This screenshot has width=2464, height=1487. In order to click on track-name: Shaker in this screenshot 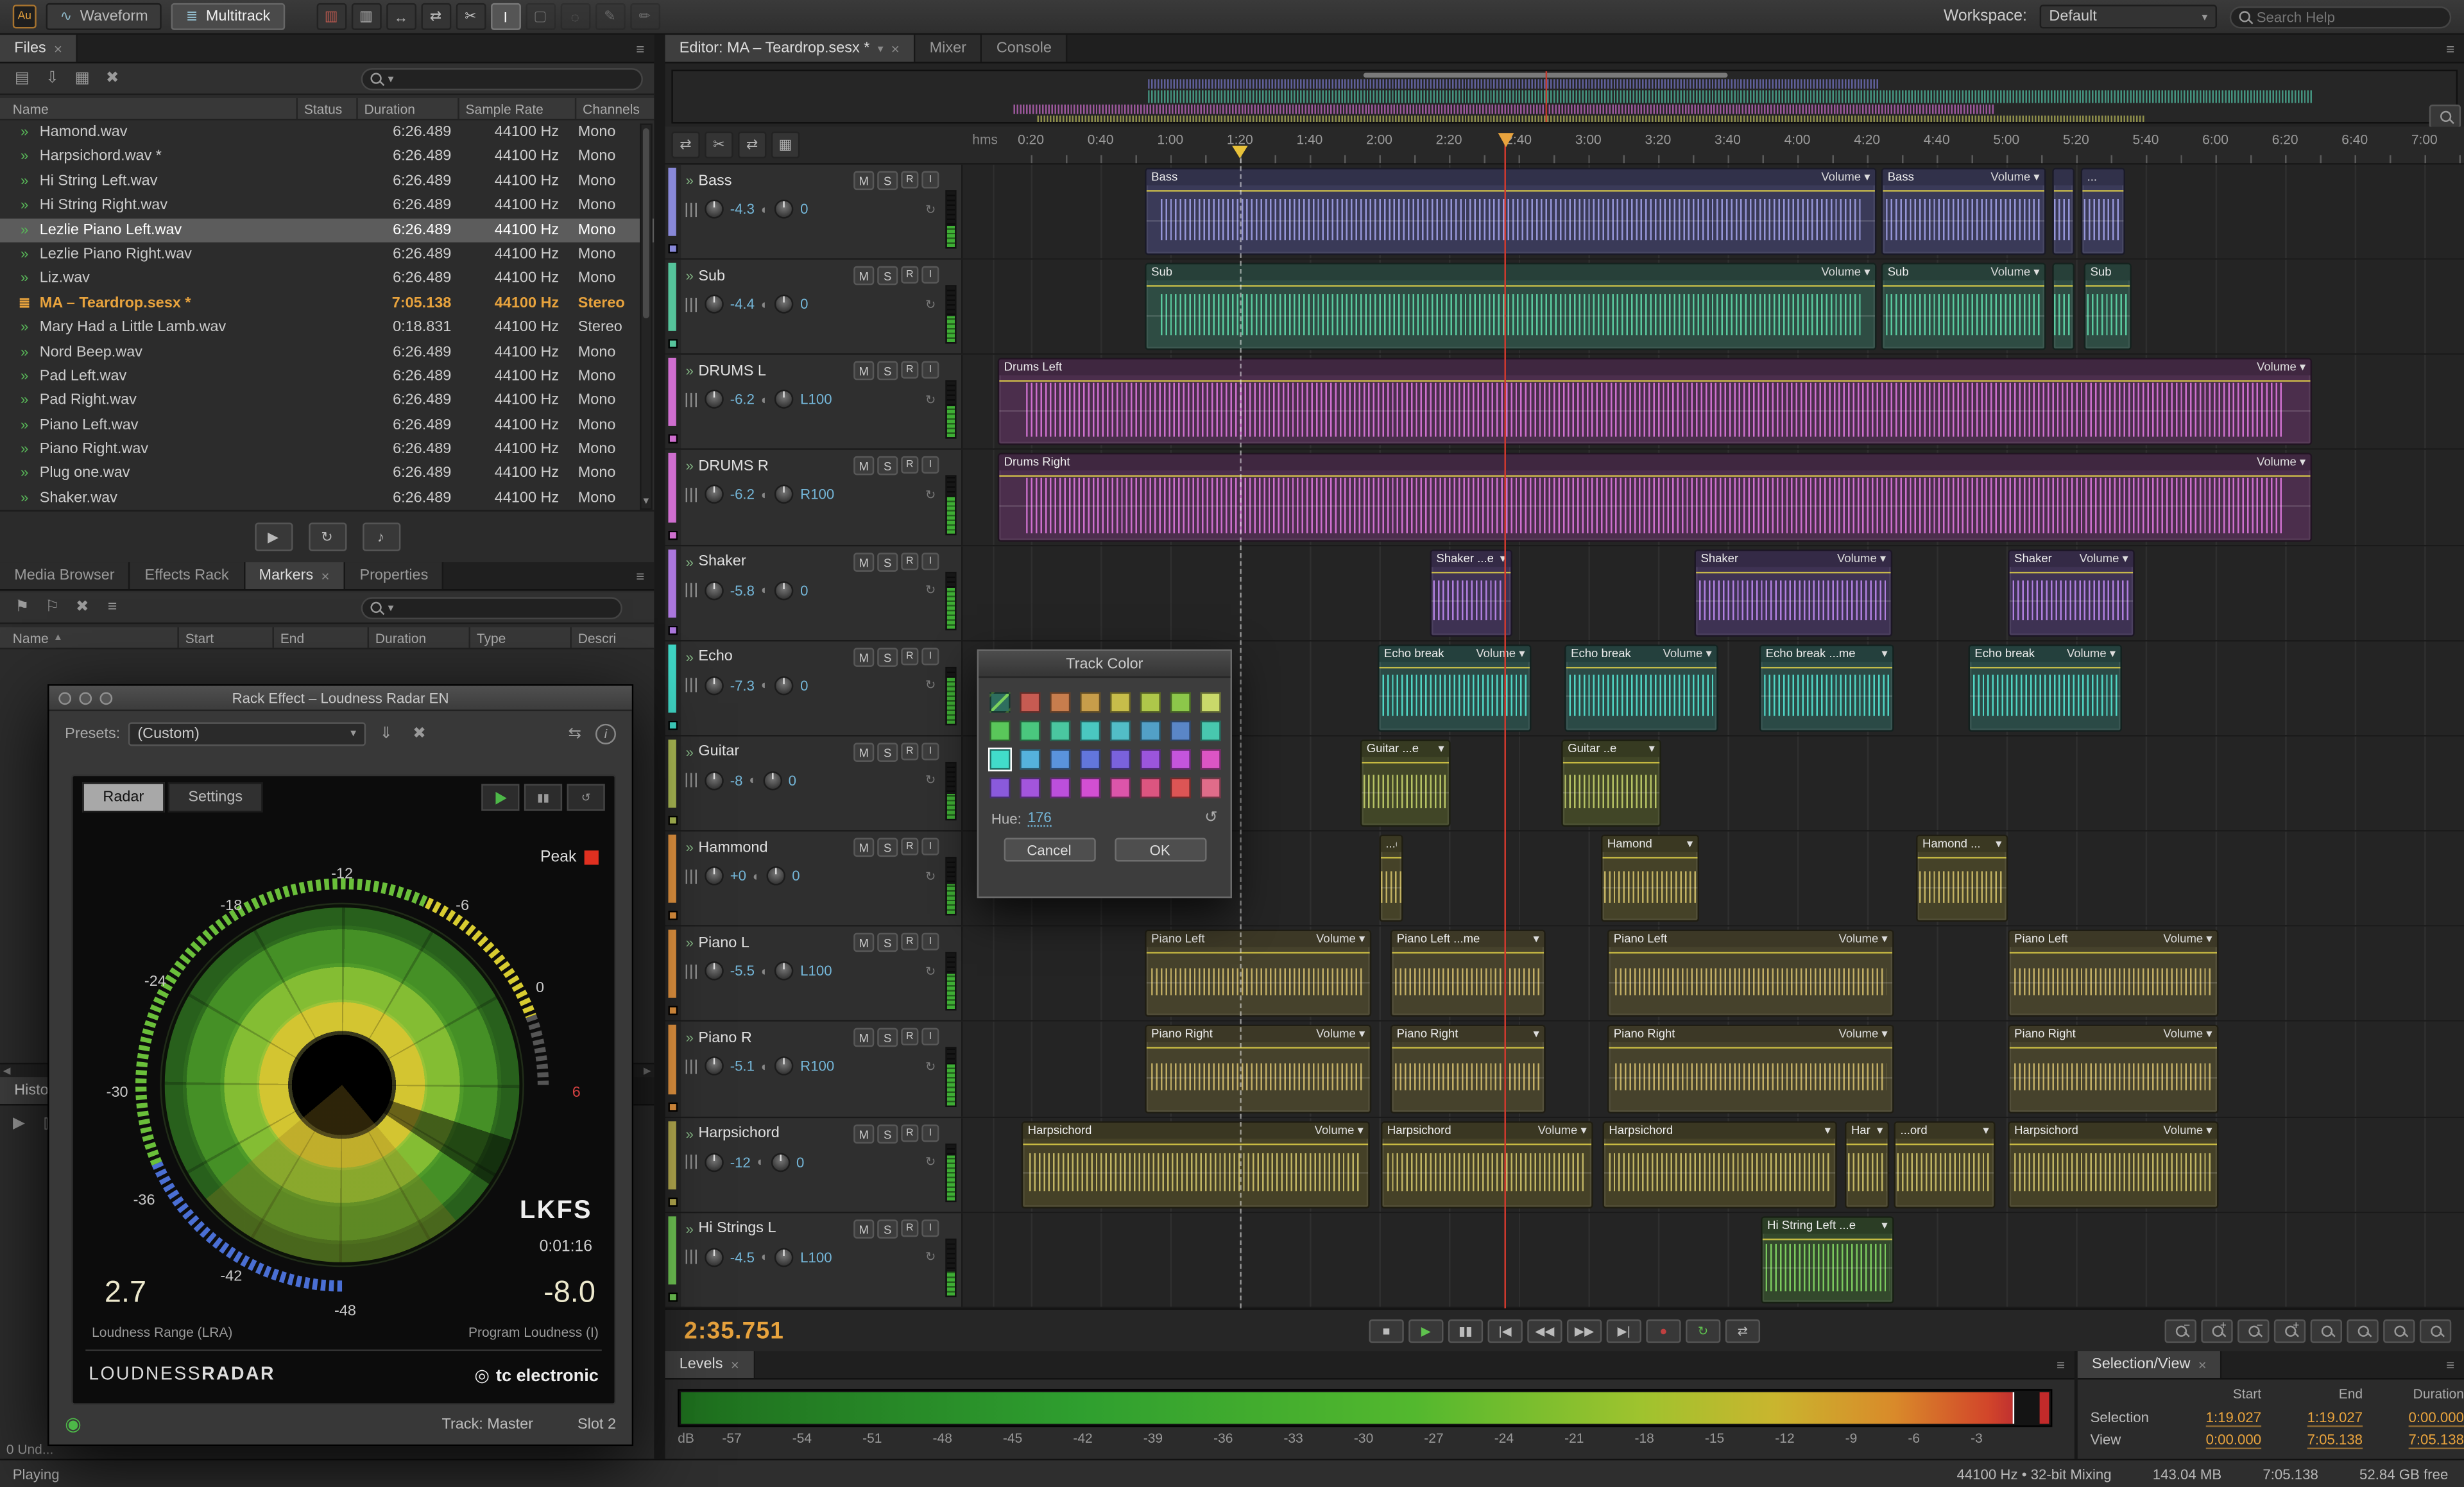, I will do `click(773, 562)`.